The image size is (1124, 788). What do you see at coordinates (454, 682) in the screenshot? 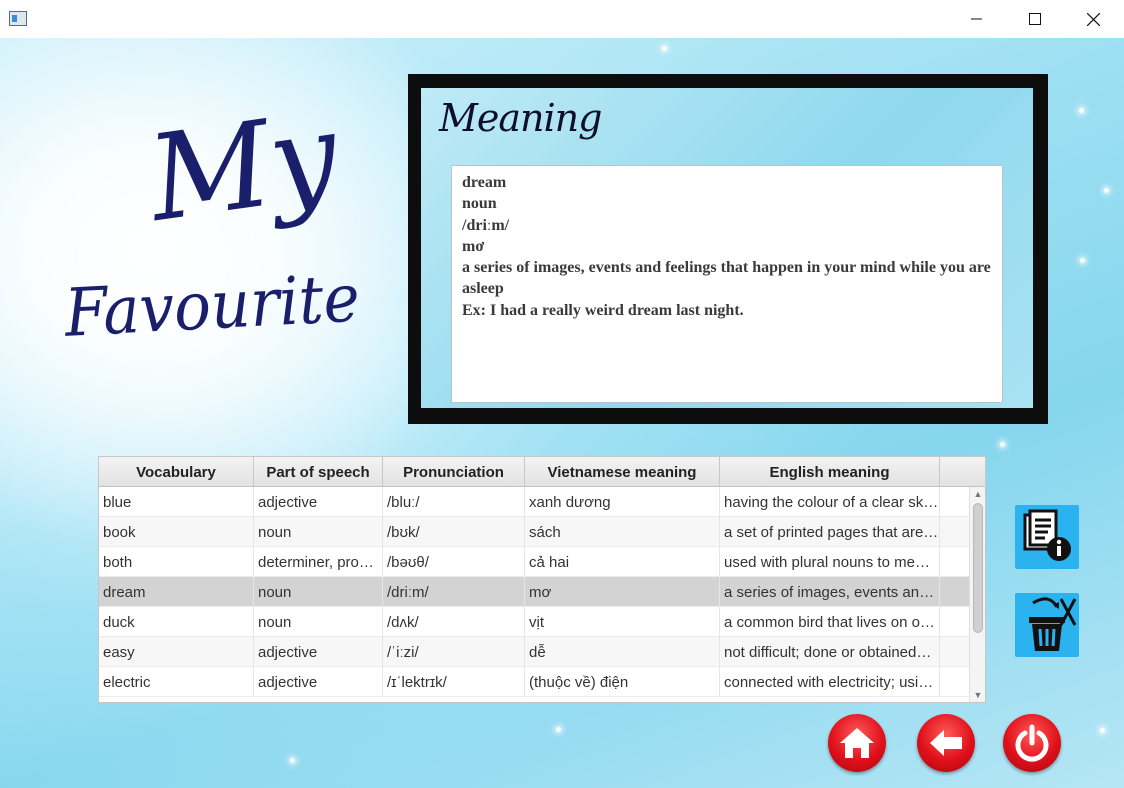
I see `cell-pronunciation: /ɪˈlektrɪk/` at bounding box center [454, 682].